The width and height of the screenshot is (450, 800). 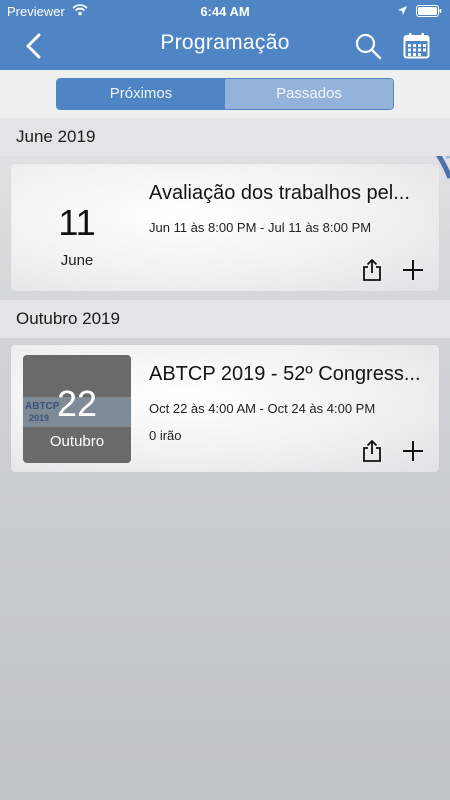 I want to click on page-title: Programação, so click(x=225, y=42).